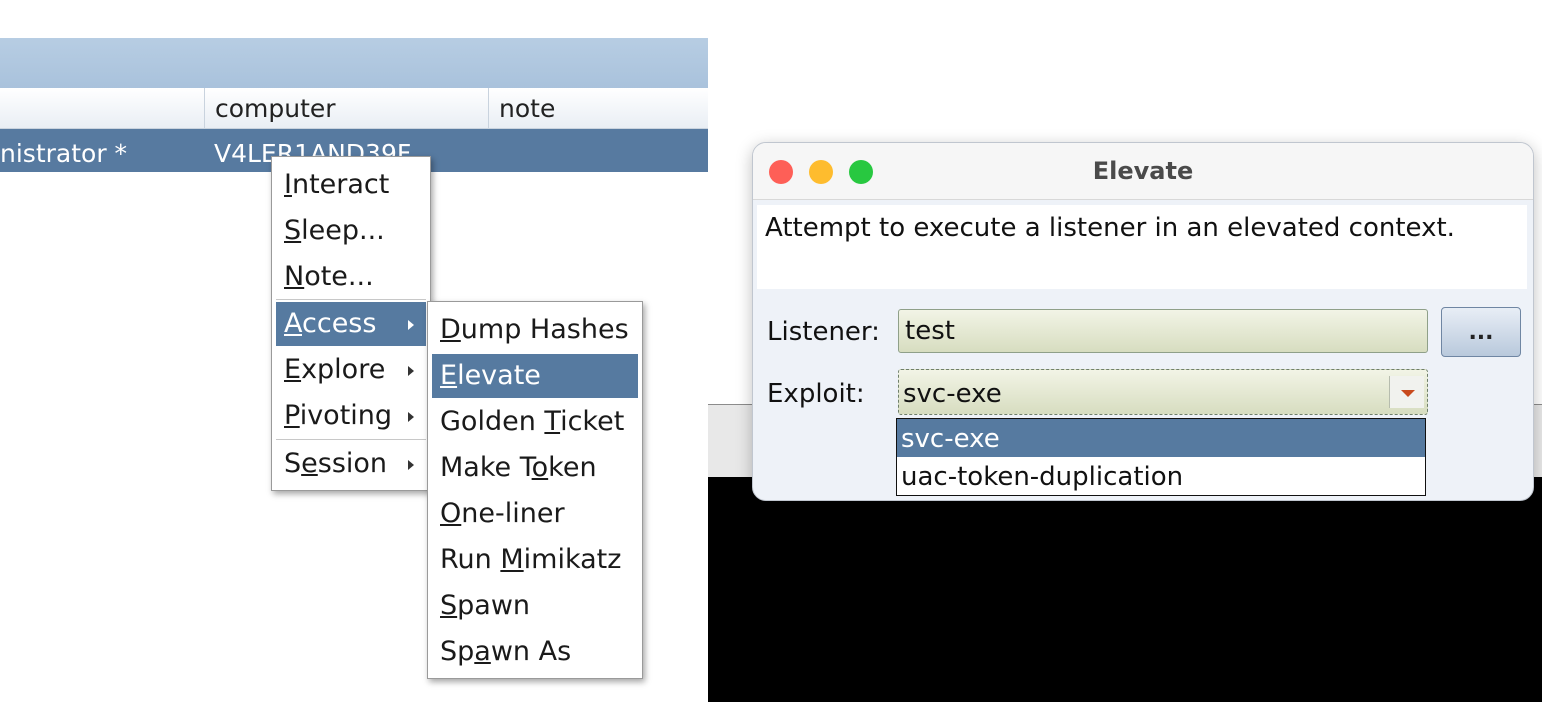  I want to click on menu-item-access: Access, so click(351, 324).